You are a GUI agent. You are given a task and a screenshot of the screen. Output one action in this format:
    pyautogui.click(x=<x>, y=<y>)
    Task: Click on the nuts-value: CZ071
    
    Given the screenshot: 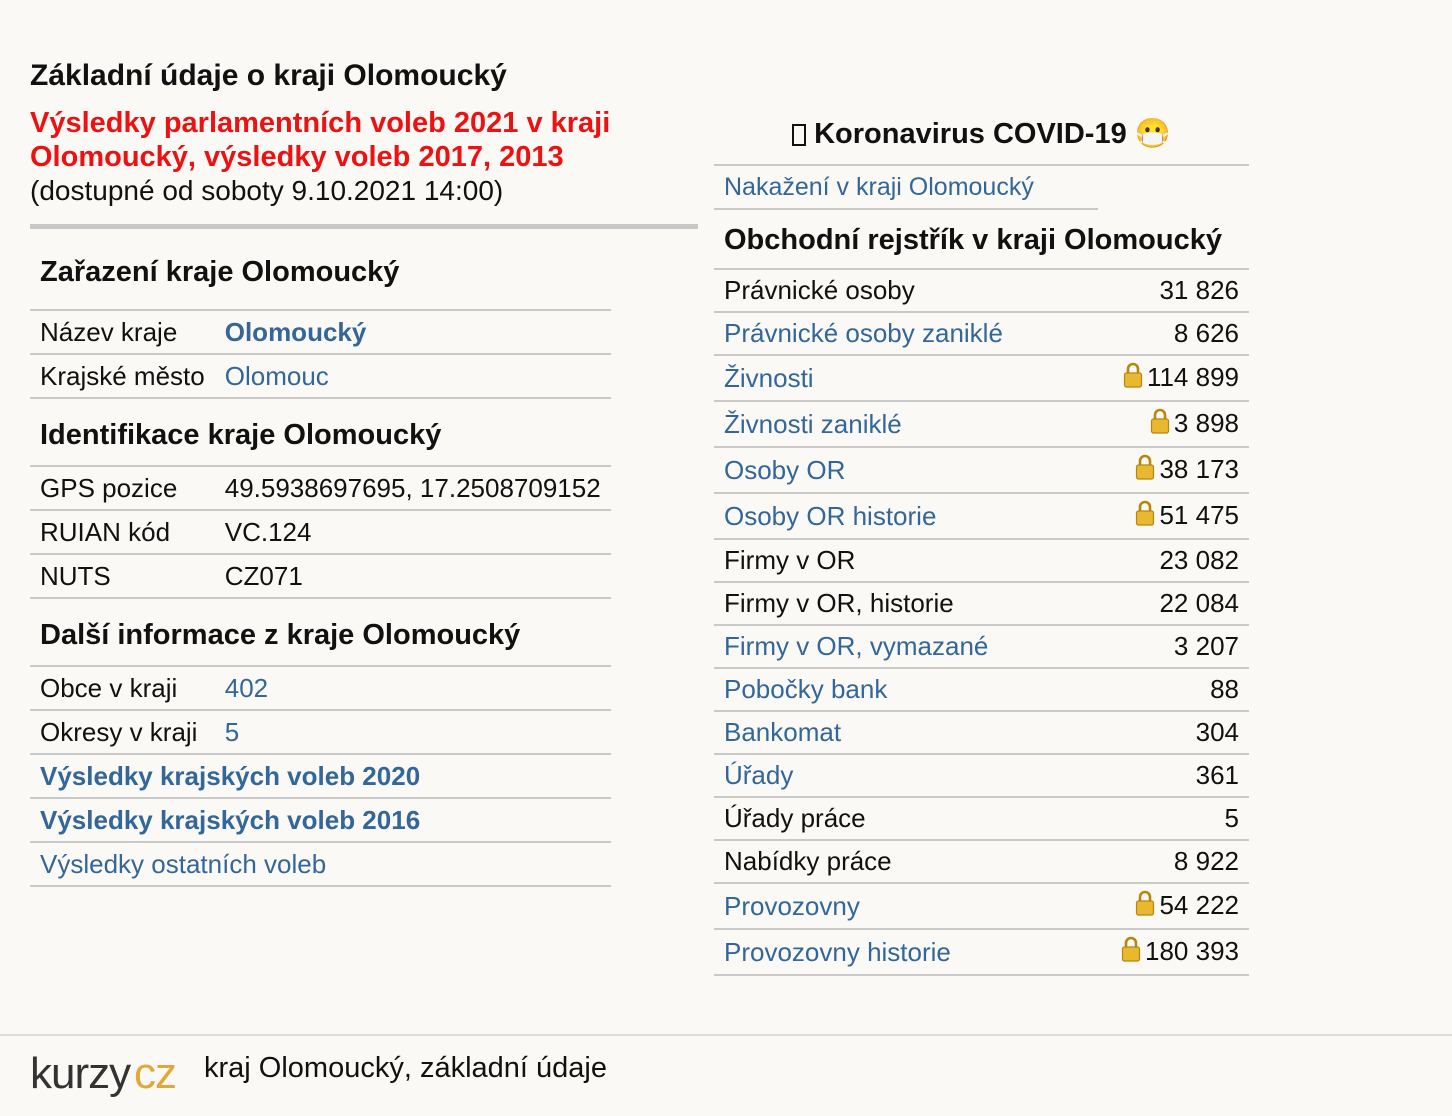 What is the action you would take?
    pyautogui.click(x=412, y=576)
    